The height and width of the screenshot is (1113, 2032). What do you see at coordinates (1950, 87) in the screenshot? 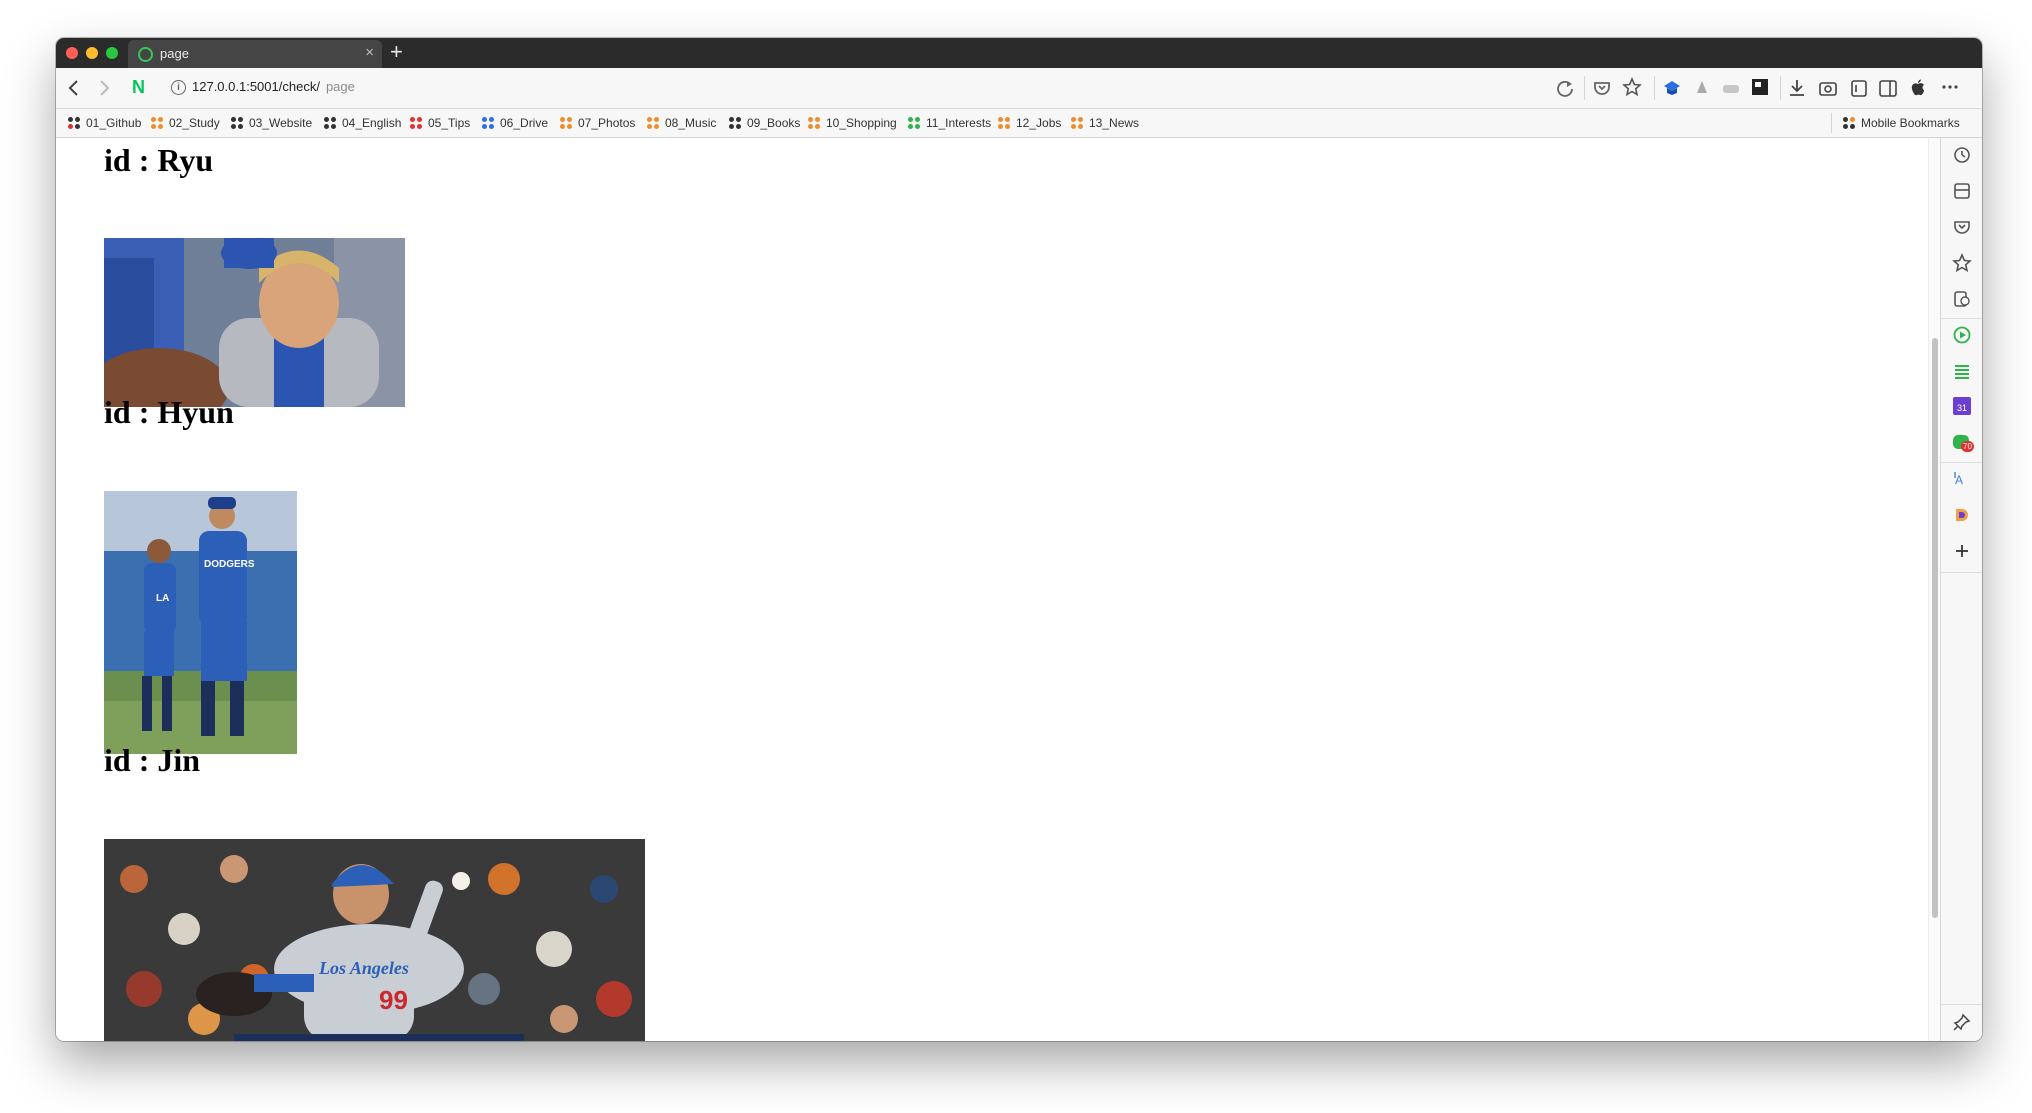
I see `more-menu-icon` at bounding box center [1950, 87].